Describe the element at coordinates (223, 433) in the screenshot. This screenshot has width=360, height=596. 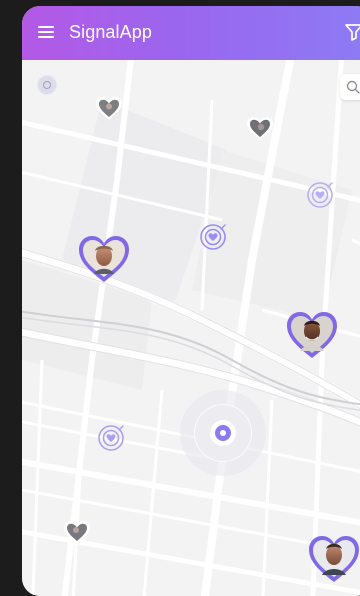
I see `current-location-icon` at that location.